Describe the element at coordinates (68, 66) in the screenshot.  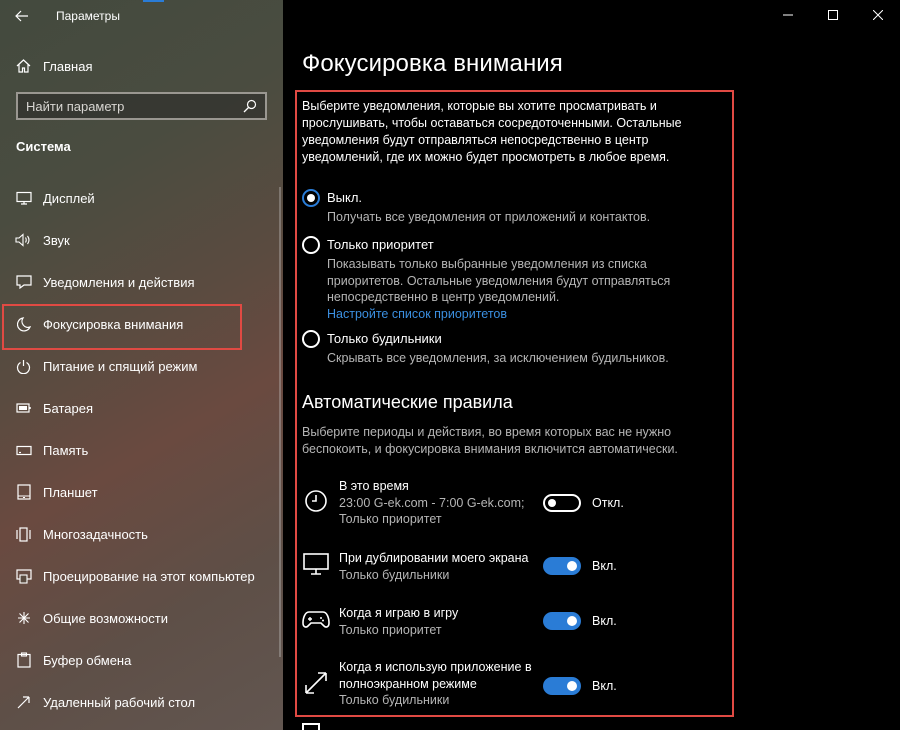
I see `nav-home-label: Главная` at that location.